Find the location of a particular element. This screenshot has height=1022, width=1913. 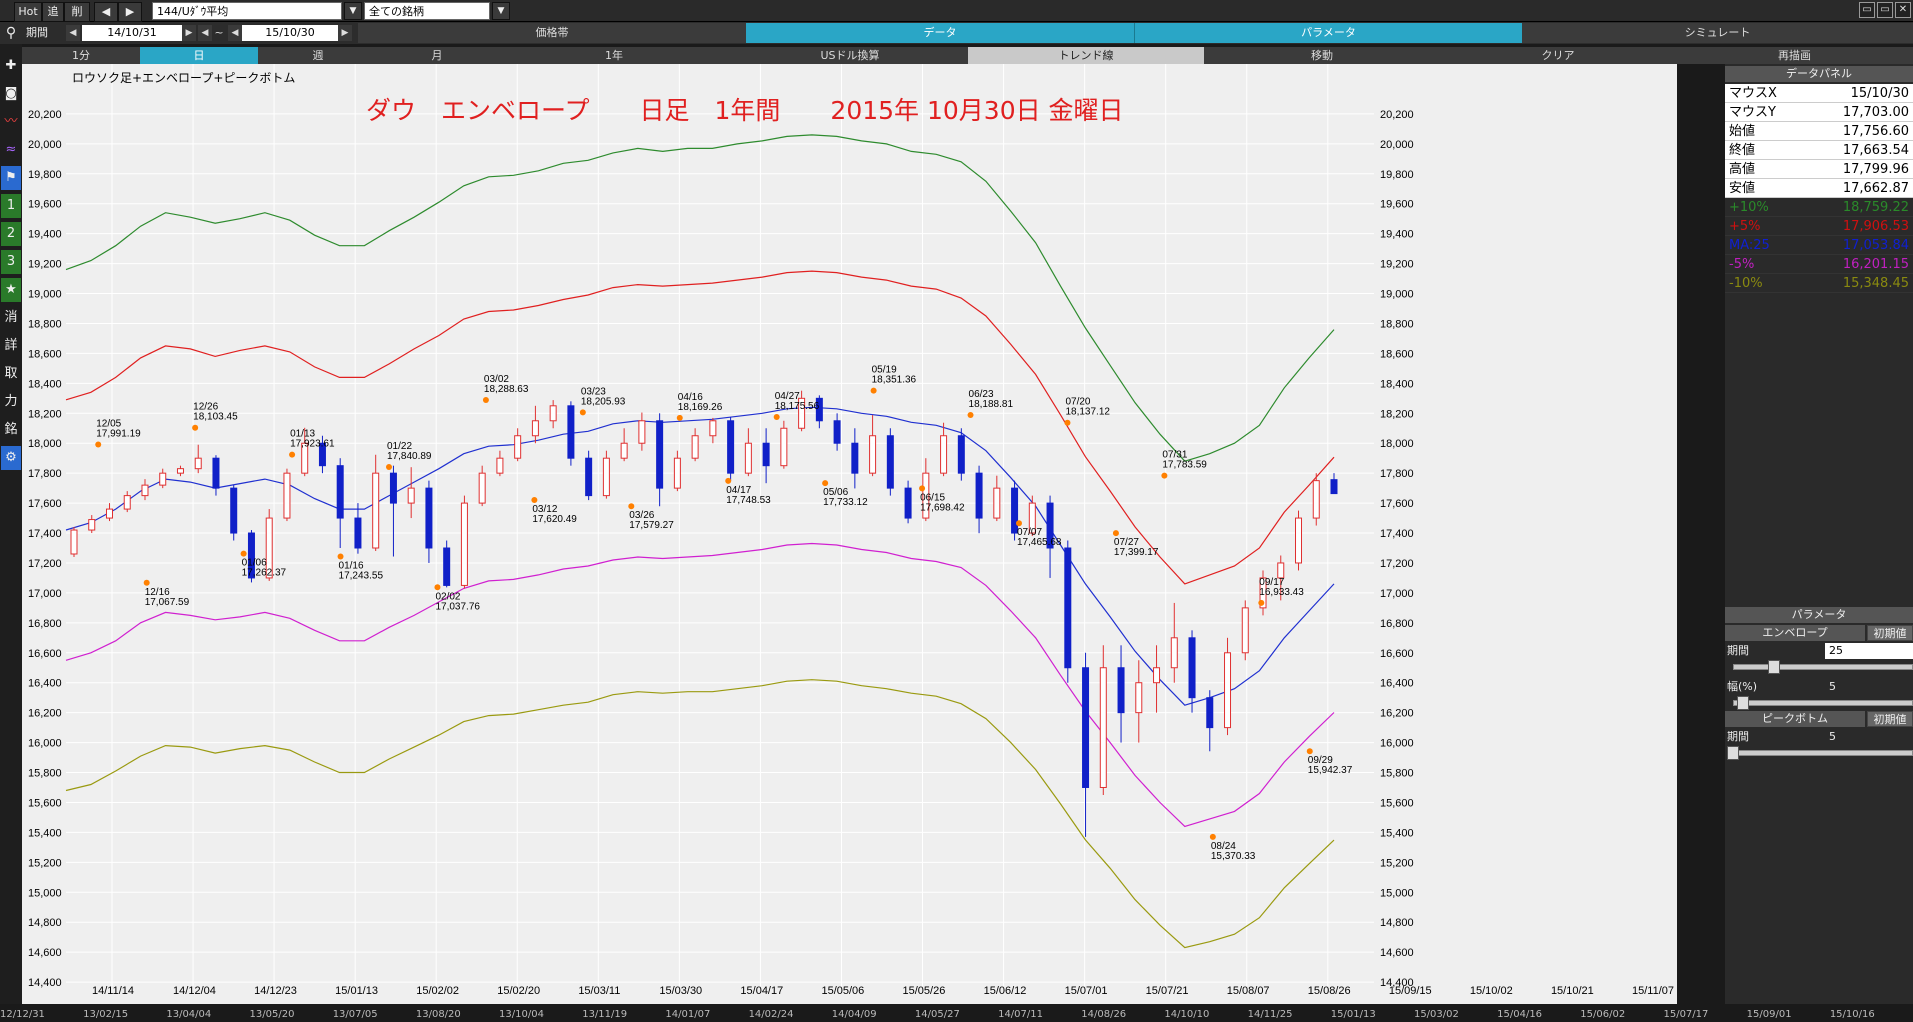

parameter-panel-title: パラメータ is located at coordinates (1819, 615).